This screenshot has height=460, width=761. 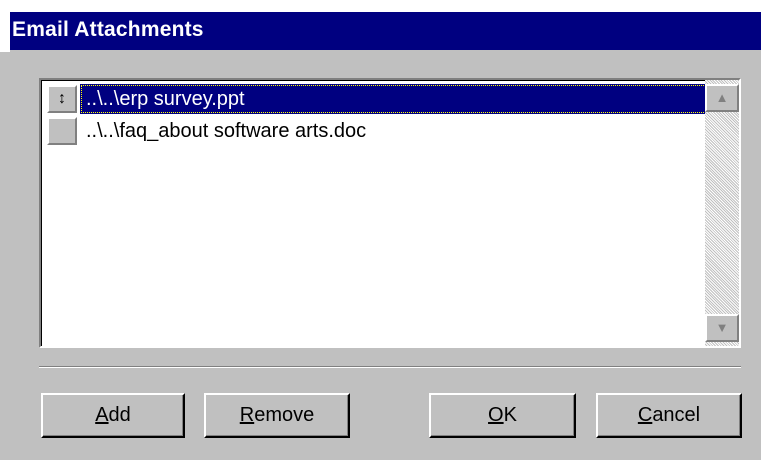 What do you see at coordinates (119, 415) in the screenshot?
I see `add-label: dd` at bounding box center [119, 415].